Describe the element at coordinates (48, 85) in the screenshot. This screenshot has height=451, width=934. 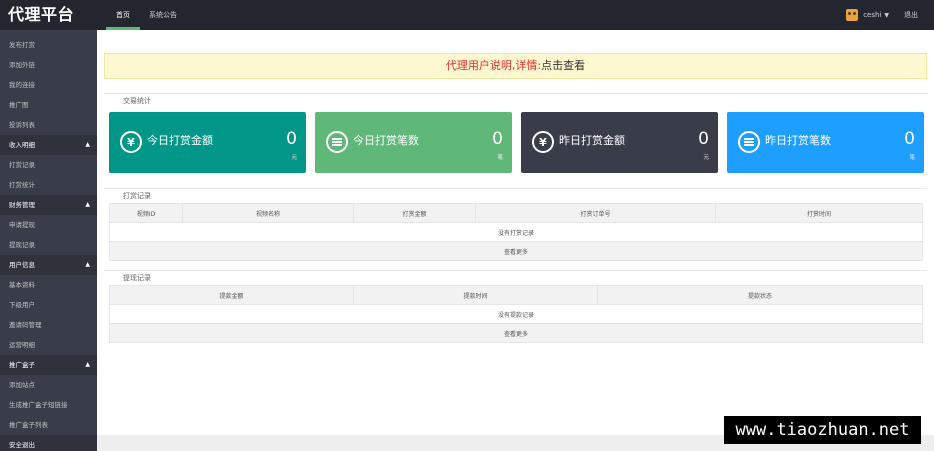
I see `sidebar-item-my-links: 我的连接` at that location.